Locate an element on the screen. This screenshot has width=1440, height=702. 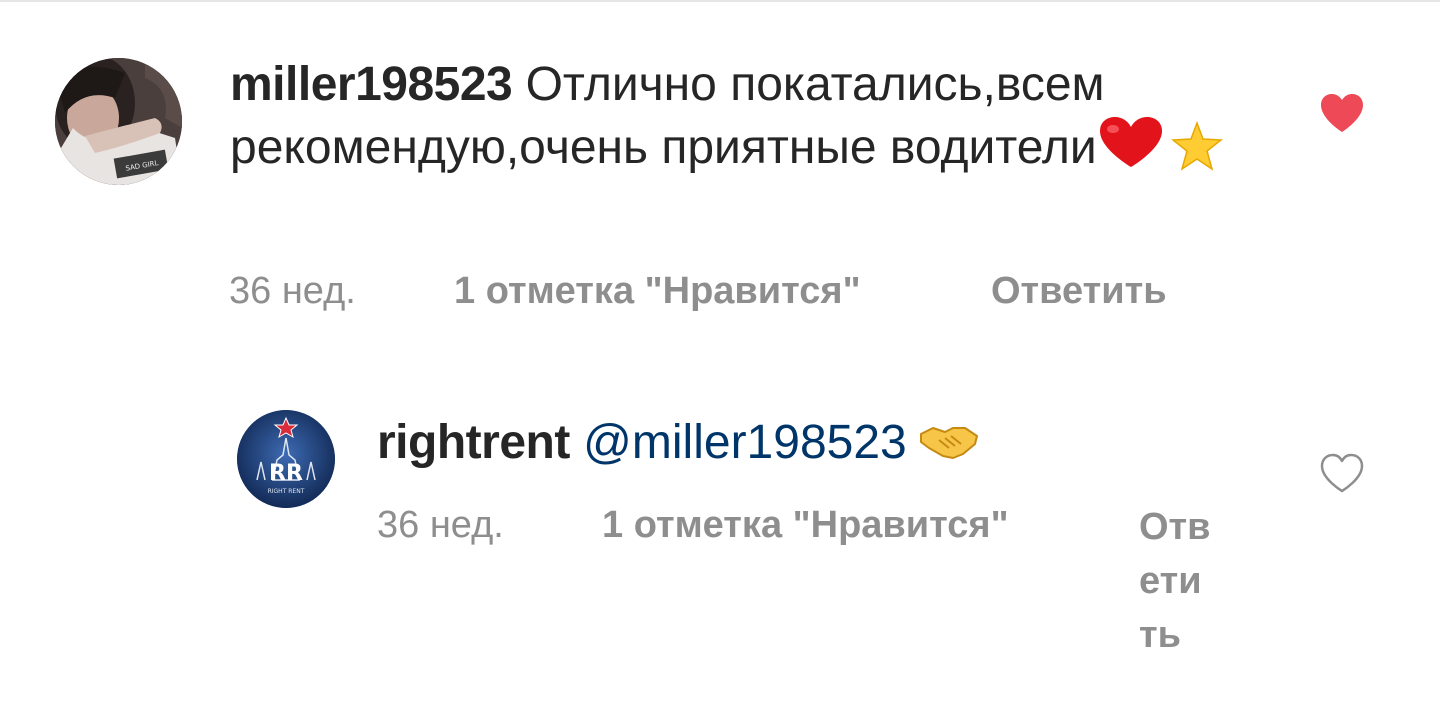
reply-likes-count: 1 отметка "Нравится" is located at coordinates (805, 525).